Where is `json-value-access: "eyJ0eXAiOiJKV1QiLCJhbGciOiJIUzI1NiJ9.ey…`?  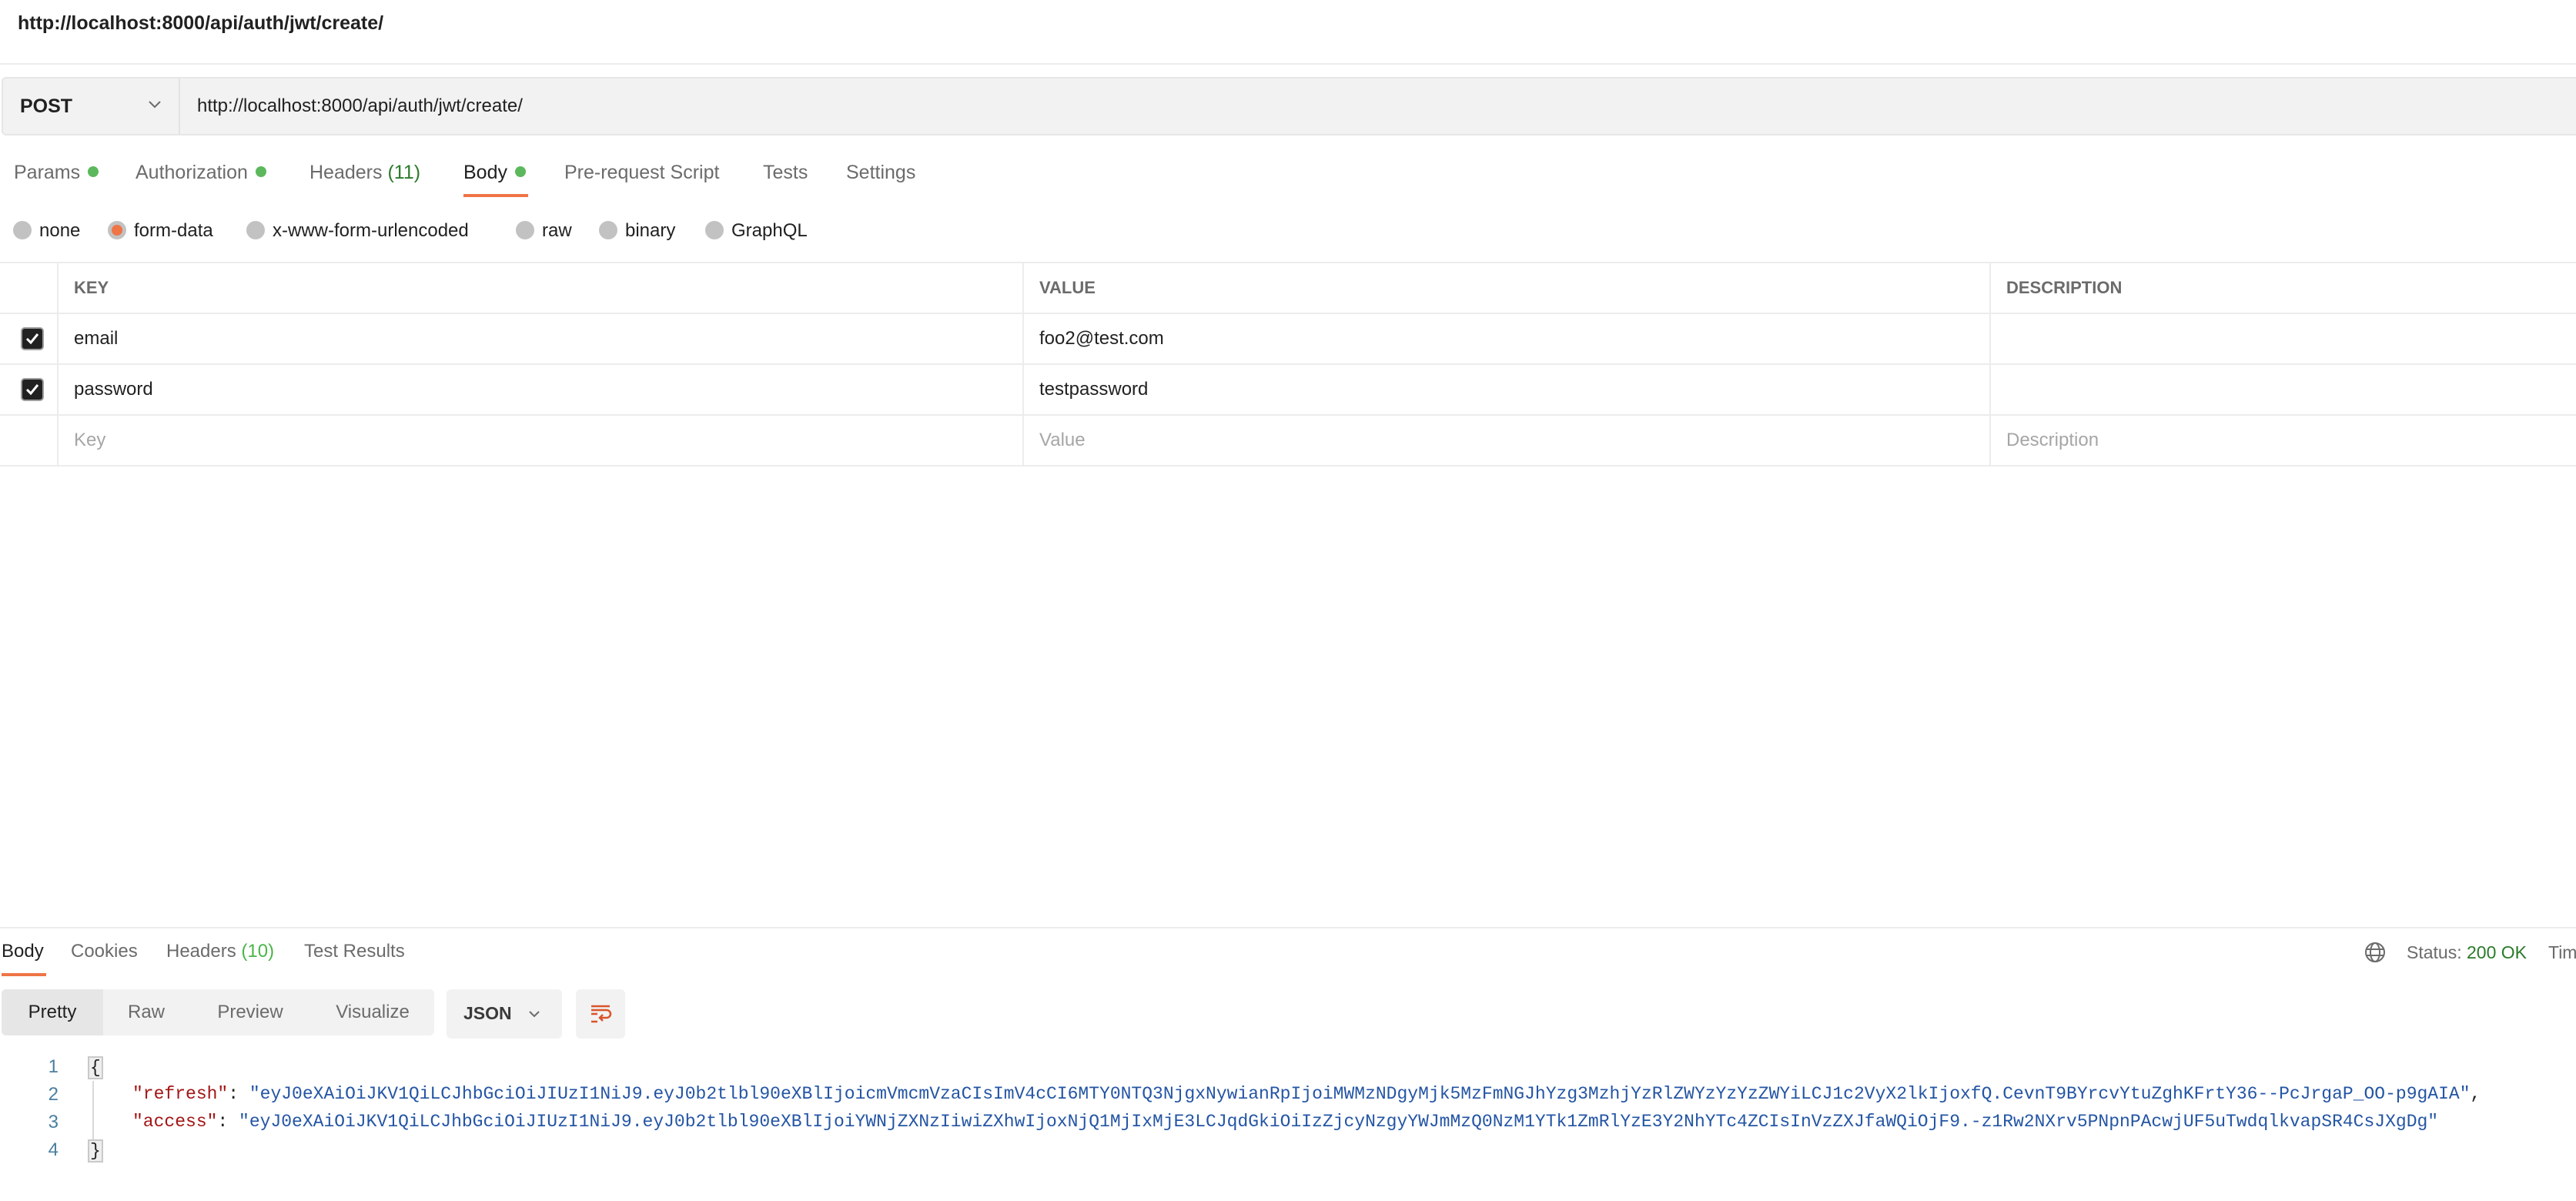 json-value-access: "eyJ0eXAiOiJKV1QiLCJhbGciOiJIUzI1NiJ9.ey… is located at coordinates (1339, 1122).